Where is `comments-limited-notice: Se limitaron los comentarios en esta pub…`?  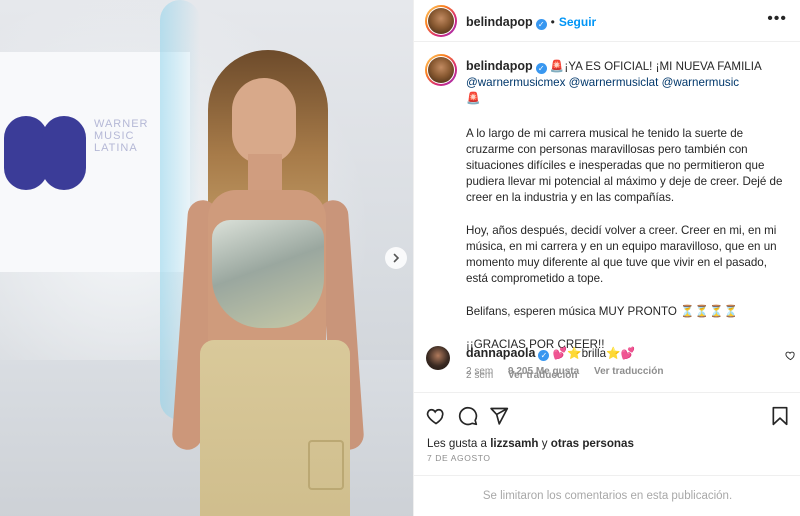
comments-limited-notice: Se limitaron los comentarios en esta pub… is located at coordinates (607, 495).